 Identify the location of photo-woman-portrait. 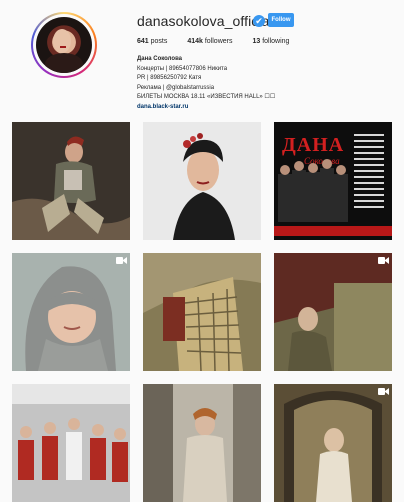
(202, 181).